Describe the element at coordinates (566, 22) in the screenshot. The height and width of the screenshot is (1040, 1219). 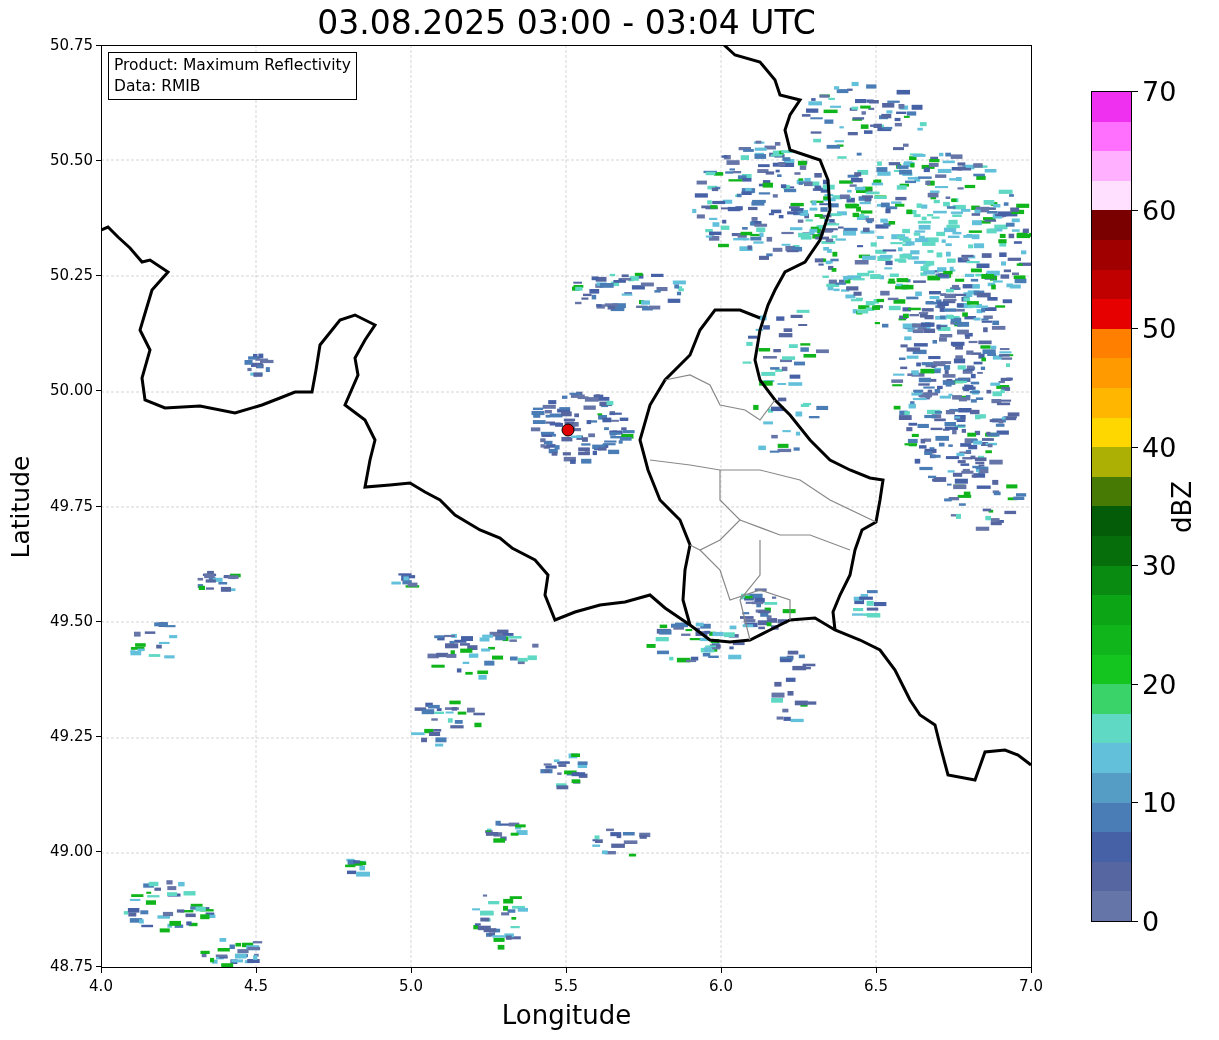
I see `chart-title: 03.08.2025 03:00 - 03:04 UTC` at that location.